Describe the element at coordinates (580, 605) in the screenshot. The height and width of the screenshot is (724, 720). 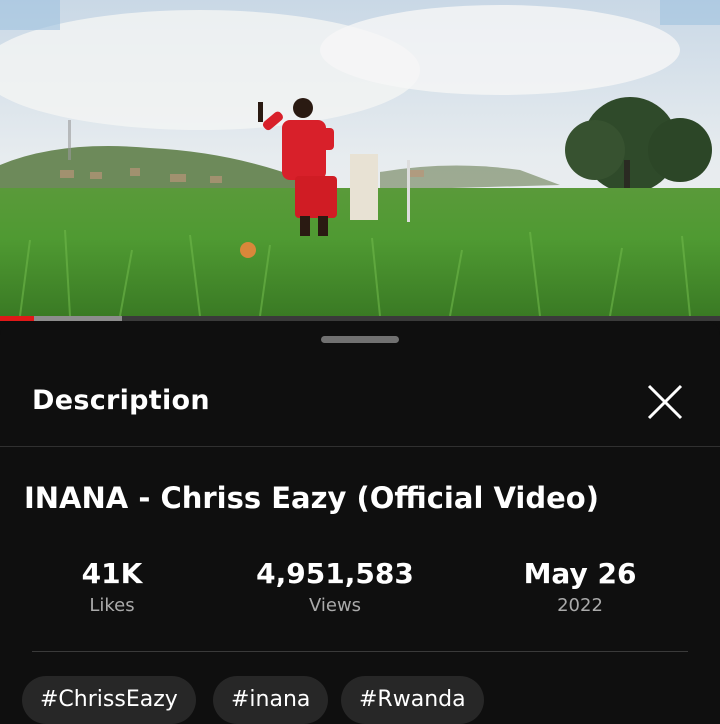
I see `upload-year: 2022` at that location.